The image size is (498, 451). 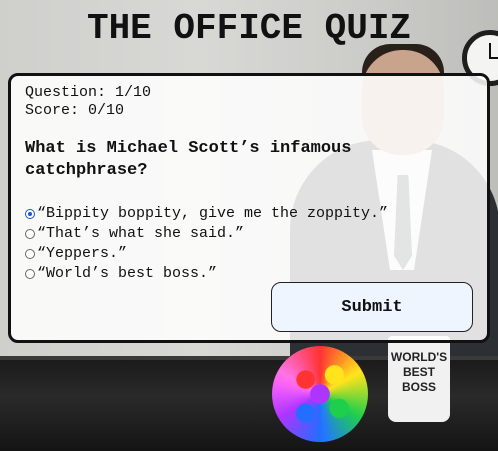 I want to click on mug-text: WORLD'S BEST BOSS, so click(x=419, y=372).